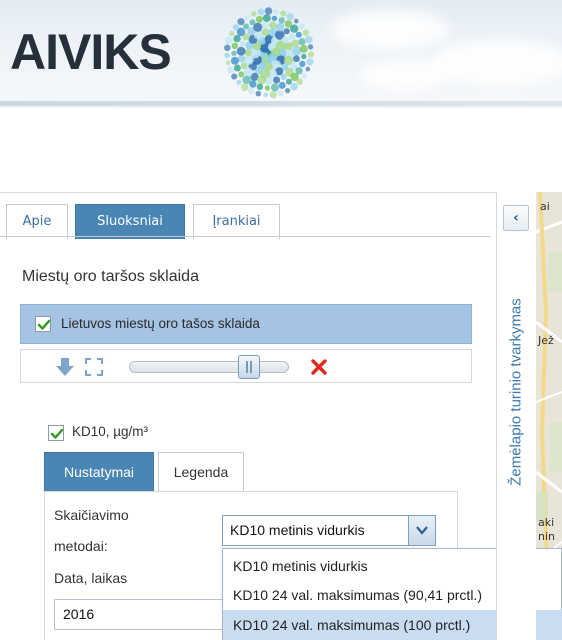  Describe the element at coordinates (56, 433) in the screenshot. I see `sublayer-checkbox` at that location.